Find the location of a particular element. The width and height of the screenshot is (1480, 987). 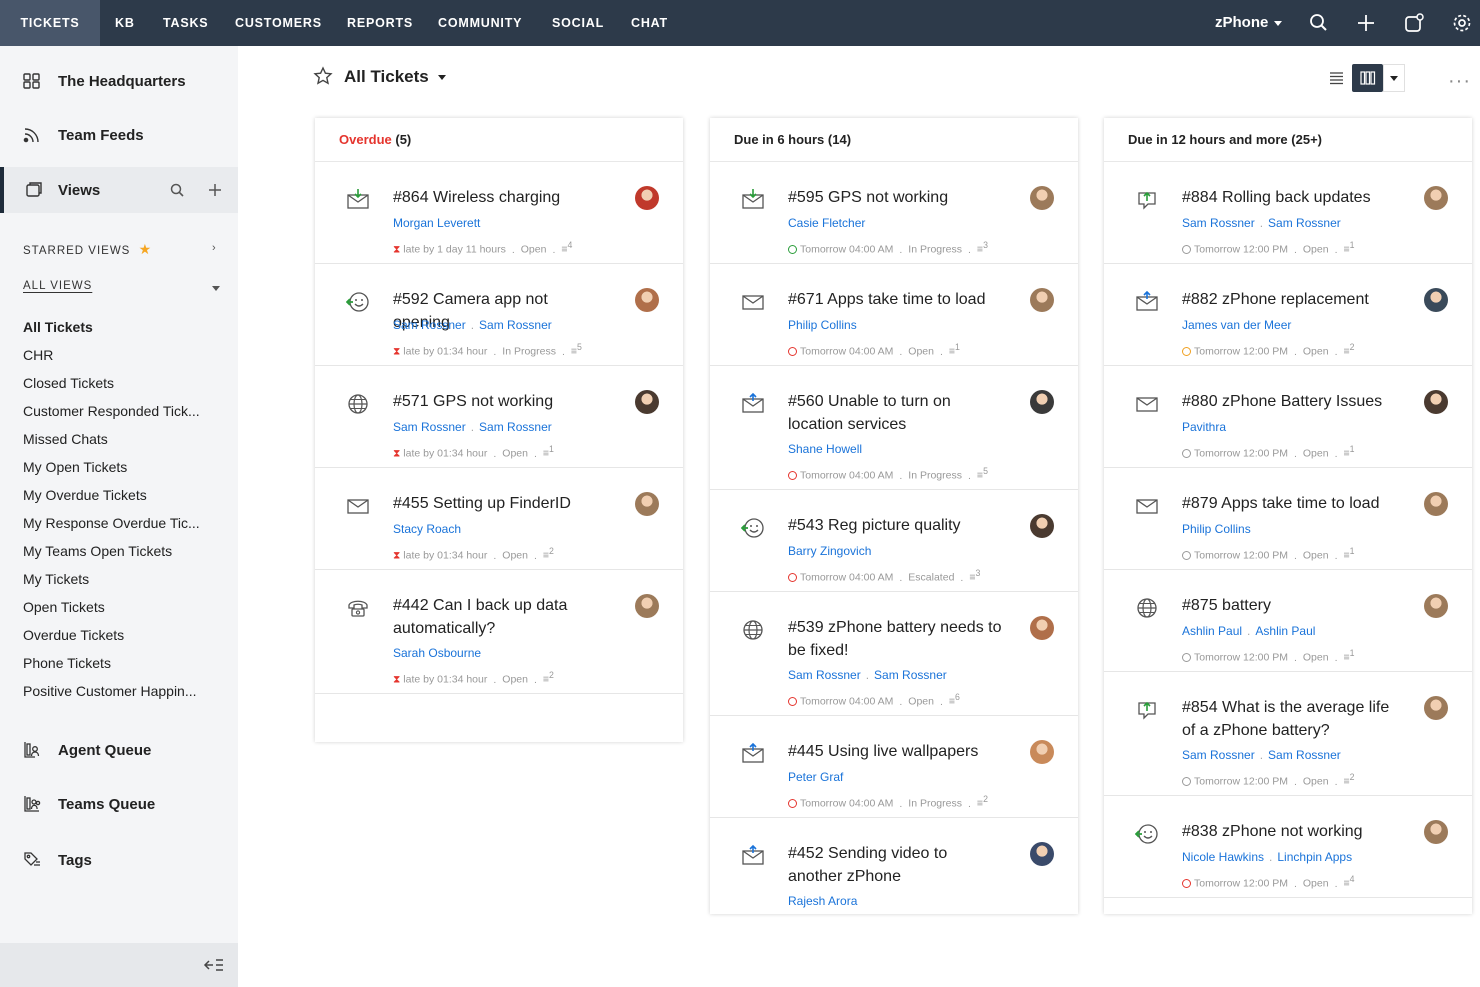

view-list-item: Response Overdue Tickets is located at coordinates (125, 709).